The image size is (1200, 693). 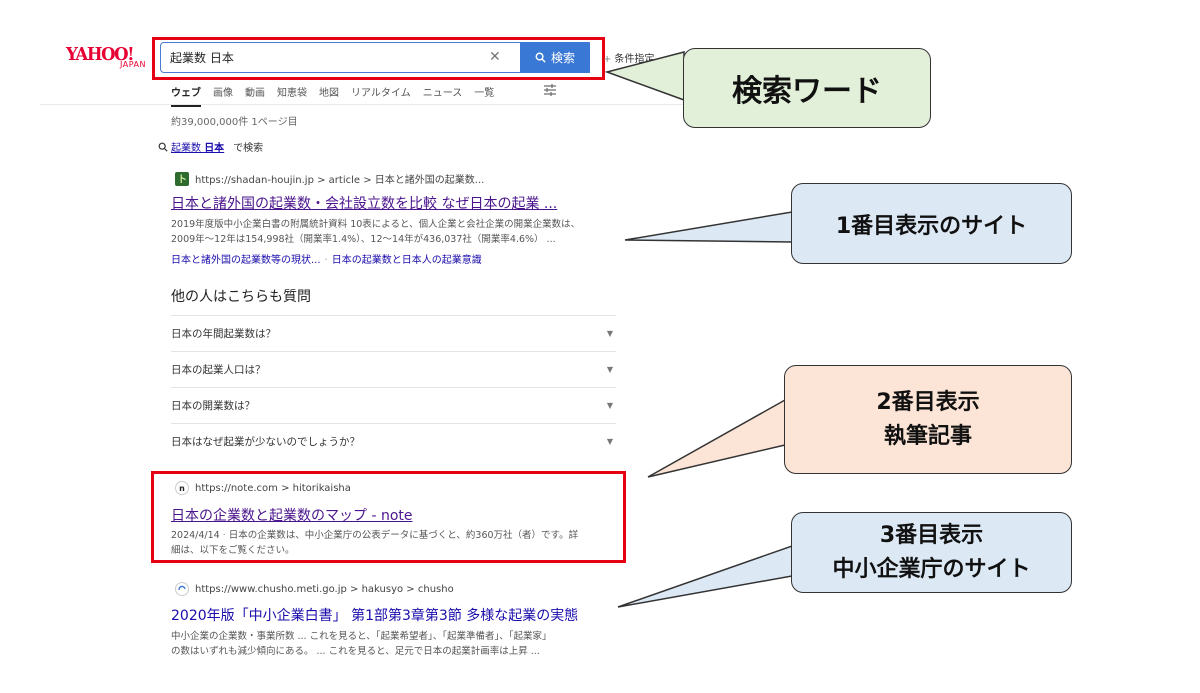 I want to click on callout-text: 1番目表示のサイト, so click(x=931, y=226).